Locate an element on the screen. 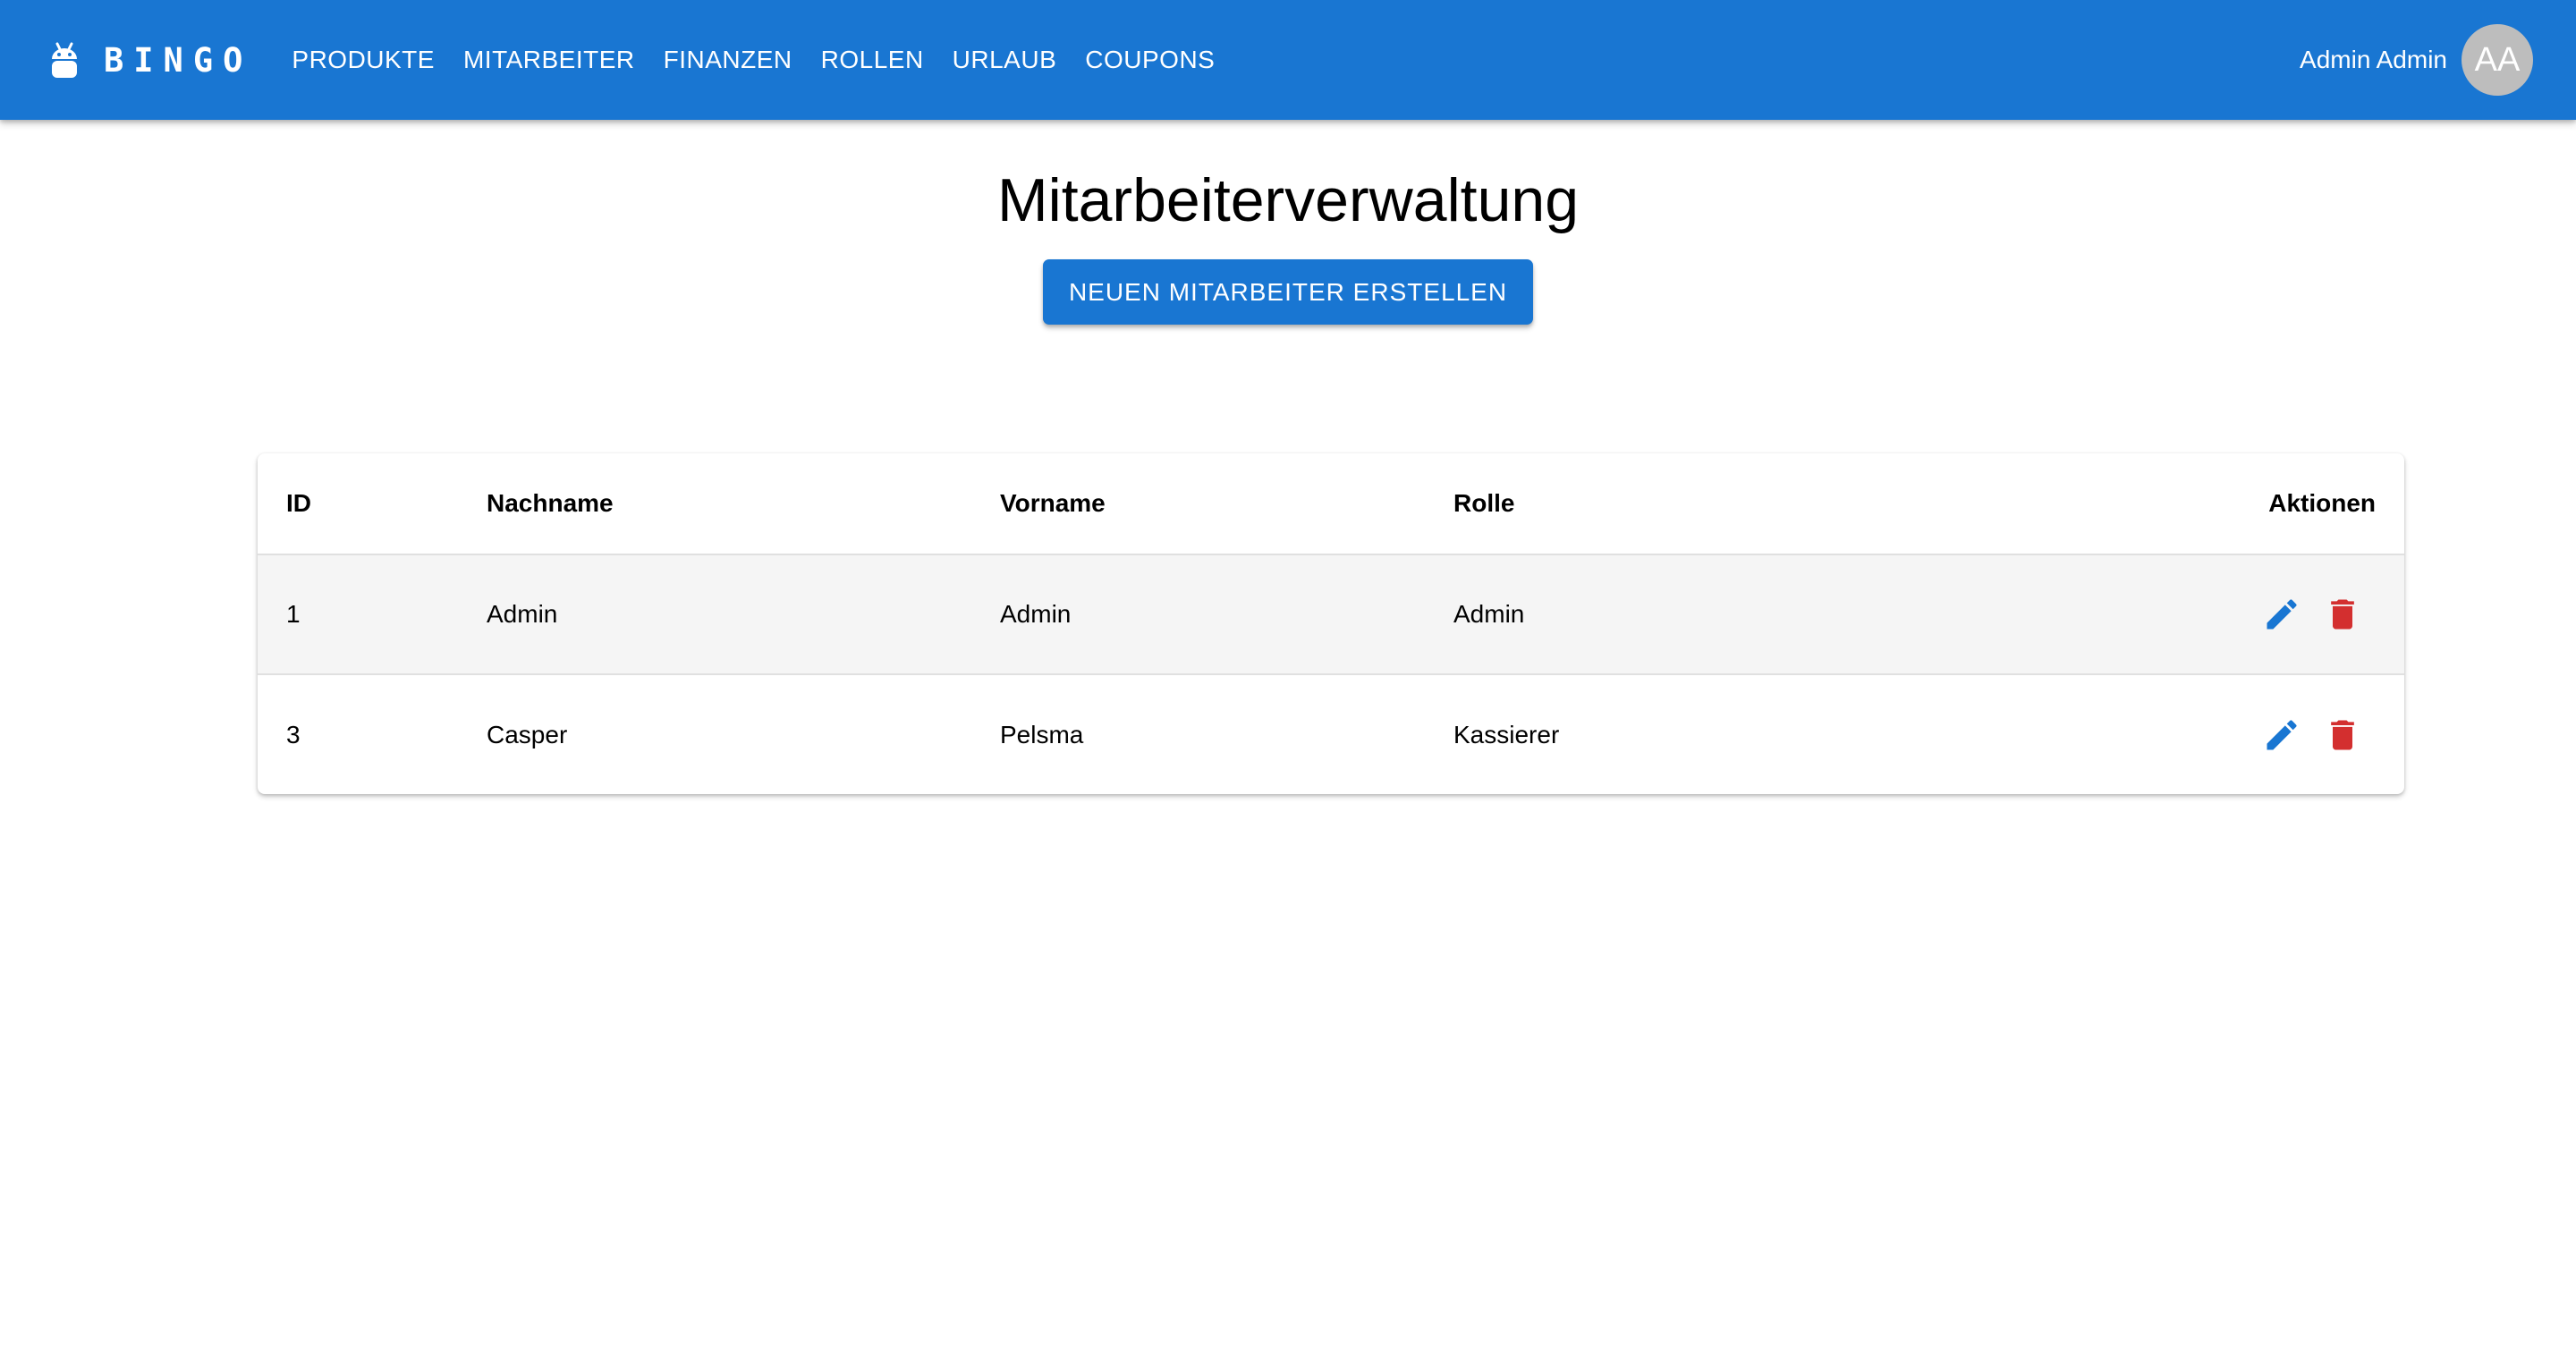 The height and width of the screenshot is (1370, 2576). table-row: 1 Admin Admin Admin is located at coordinates (1331, 614).